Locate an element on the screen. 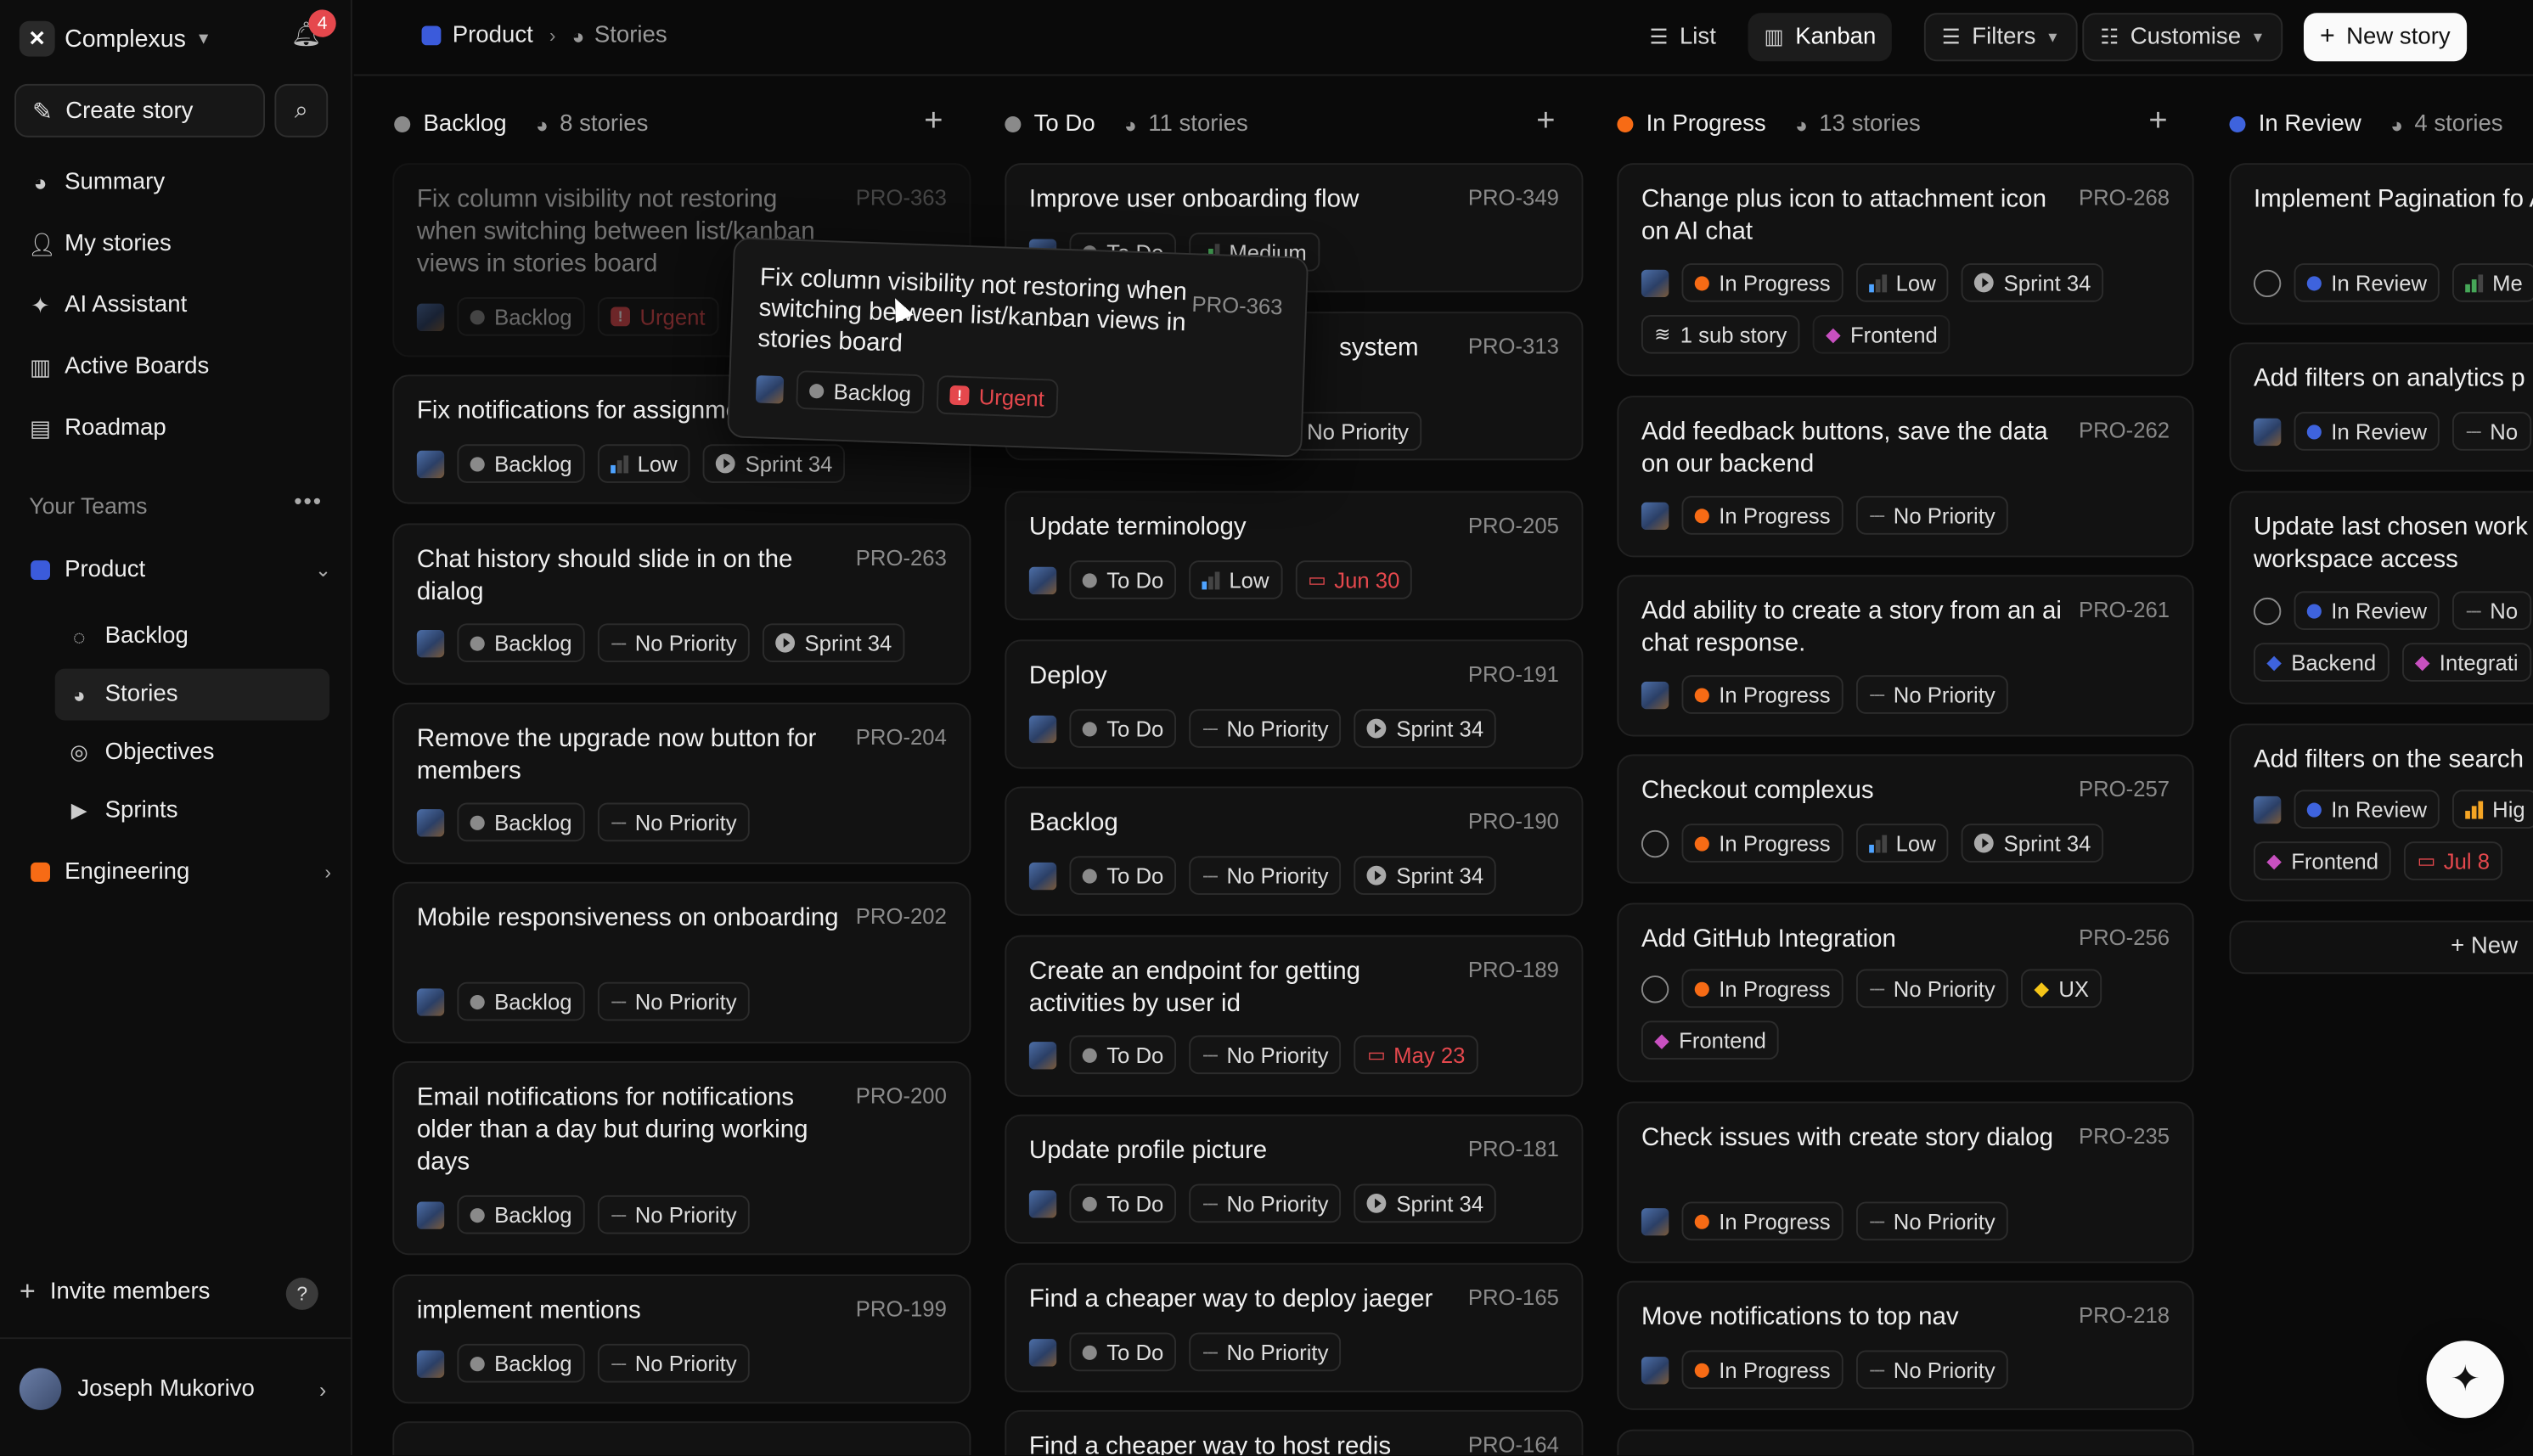  priority-chip: Hig is located at coordinates (2492, 809).